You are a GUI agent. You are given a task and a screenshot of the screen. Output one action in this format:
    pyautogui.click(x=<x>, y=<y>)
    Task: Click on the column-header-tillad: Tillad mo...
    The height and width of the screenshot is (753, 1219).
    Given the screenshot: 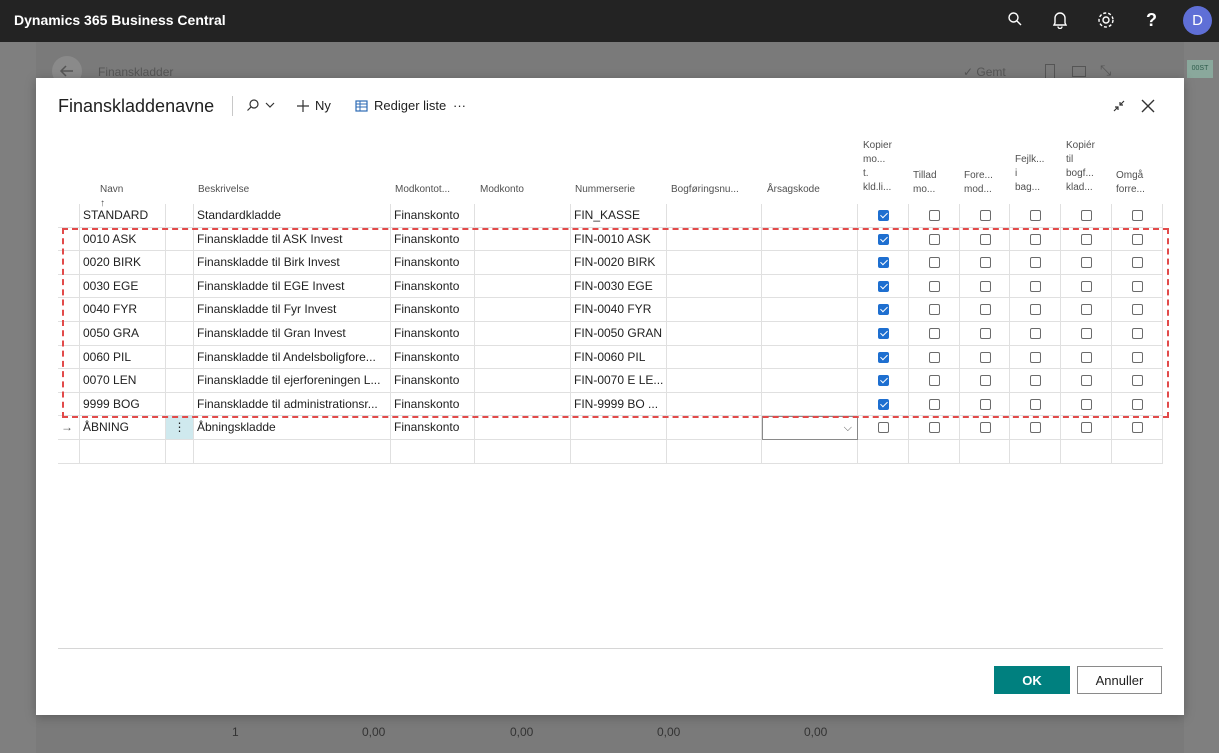 What is the action you would take?
    pyautogui.click(x=925, y=183)
    